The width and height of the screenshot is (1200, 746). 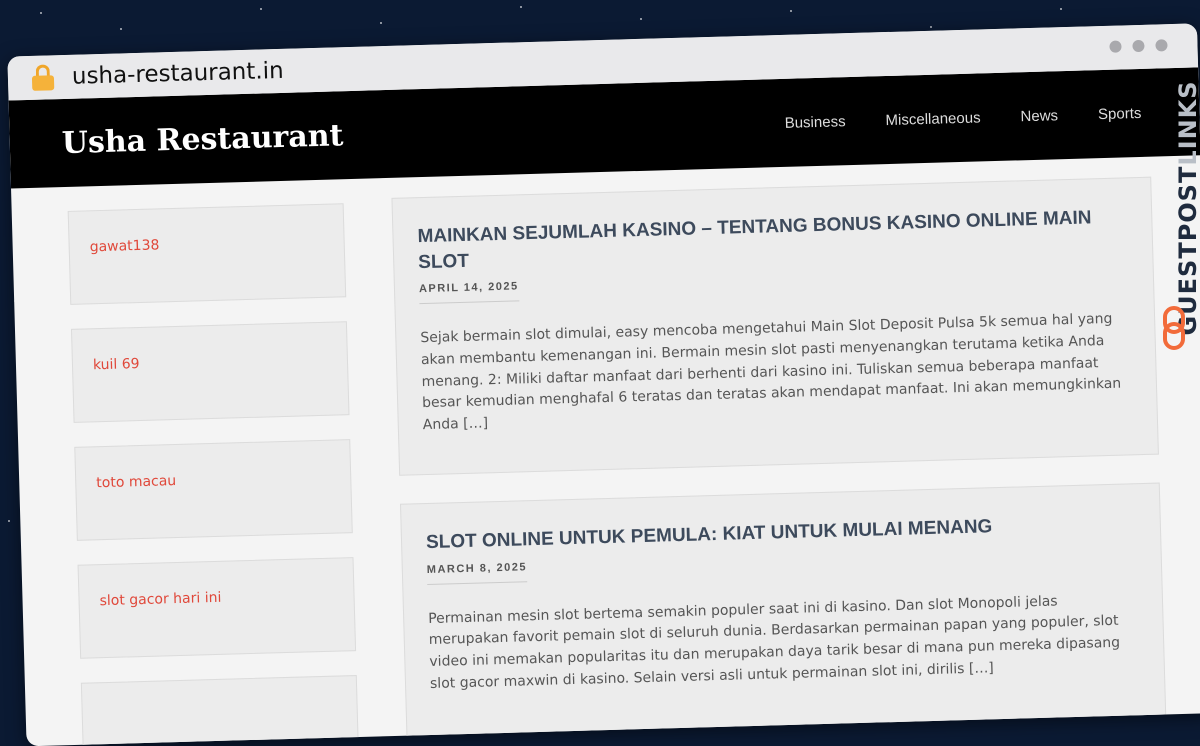 I want to click on sidebar-link-kuil-69: kuil 69, so click(x=116, y=364).